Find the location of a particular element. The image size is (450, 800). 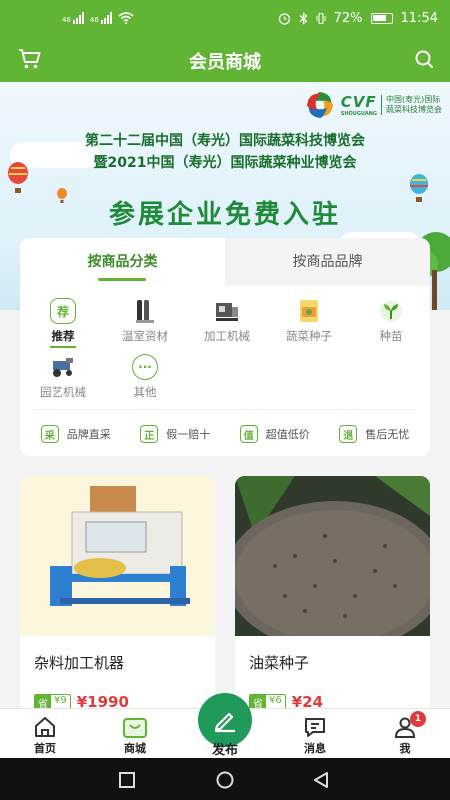

garden-machine-icon is located at coordinates (63, 367).